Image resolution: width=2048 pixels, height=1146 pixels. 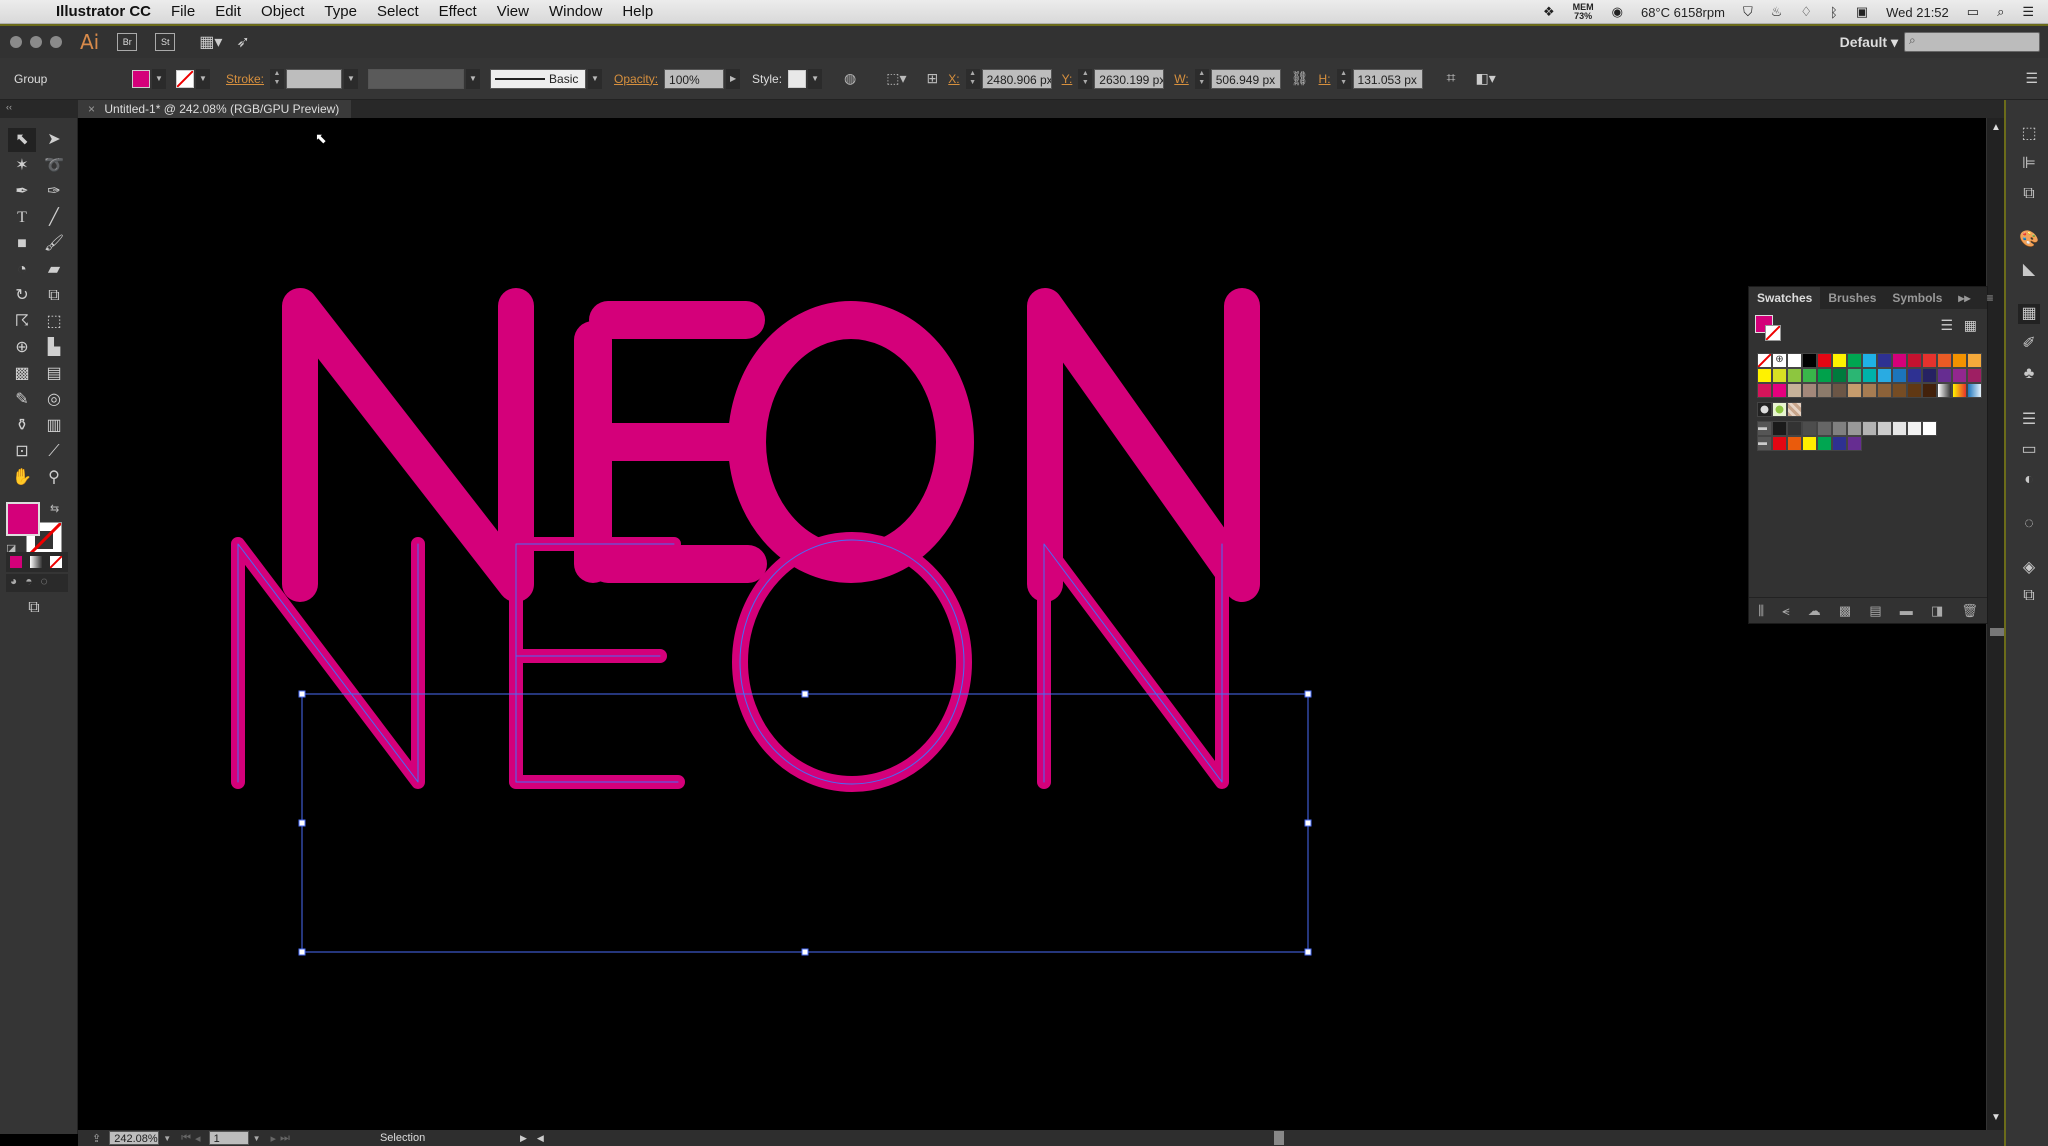 What do you see at coordinates (637, 11) in the screenshot?
I see `menu-help: Help` at bounding box center [637, 11].